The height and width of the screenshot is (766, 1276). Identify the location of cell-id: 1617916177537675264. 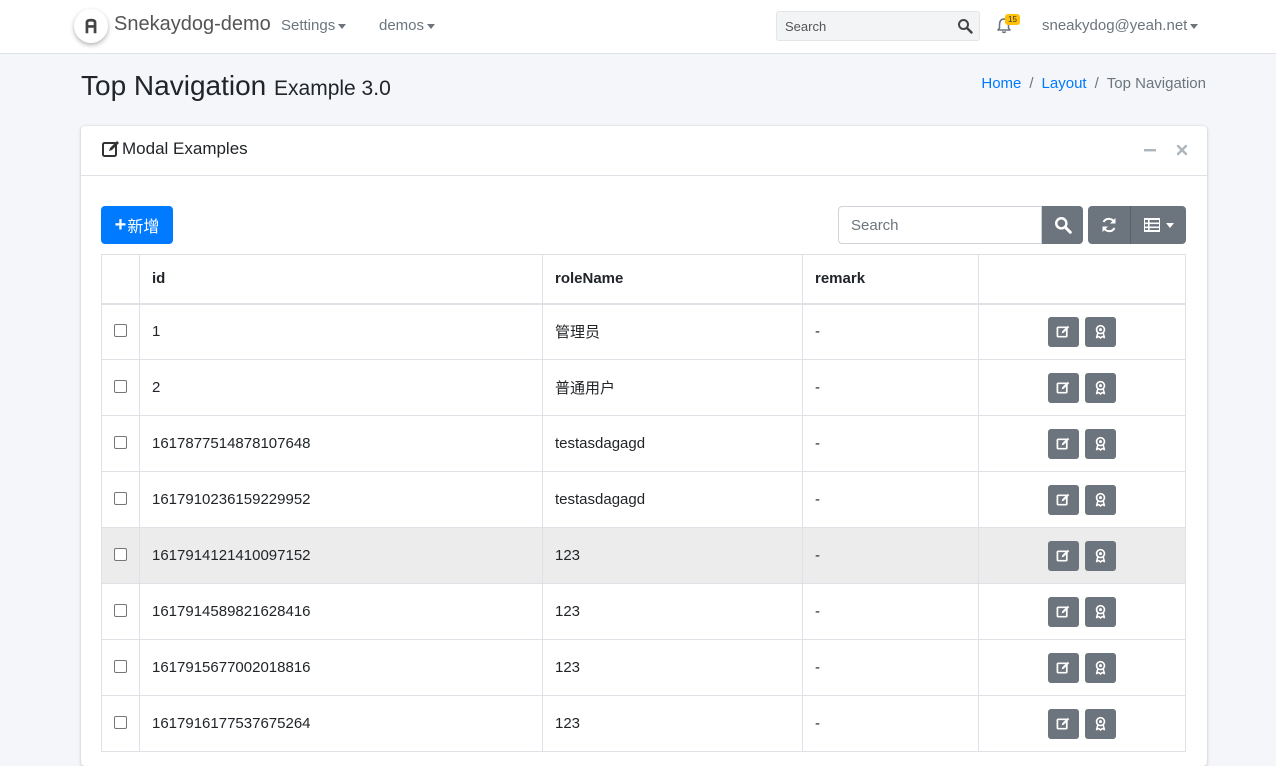
(341, 723).